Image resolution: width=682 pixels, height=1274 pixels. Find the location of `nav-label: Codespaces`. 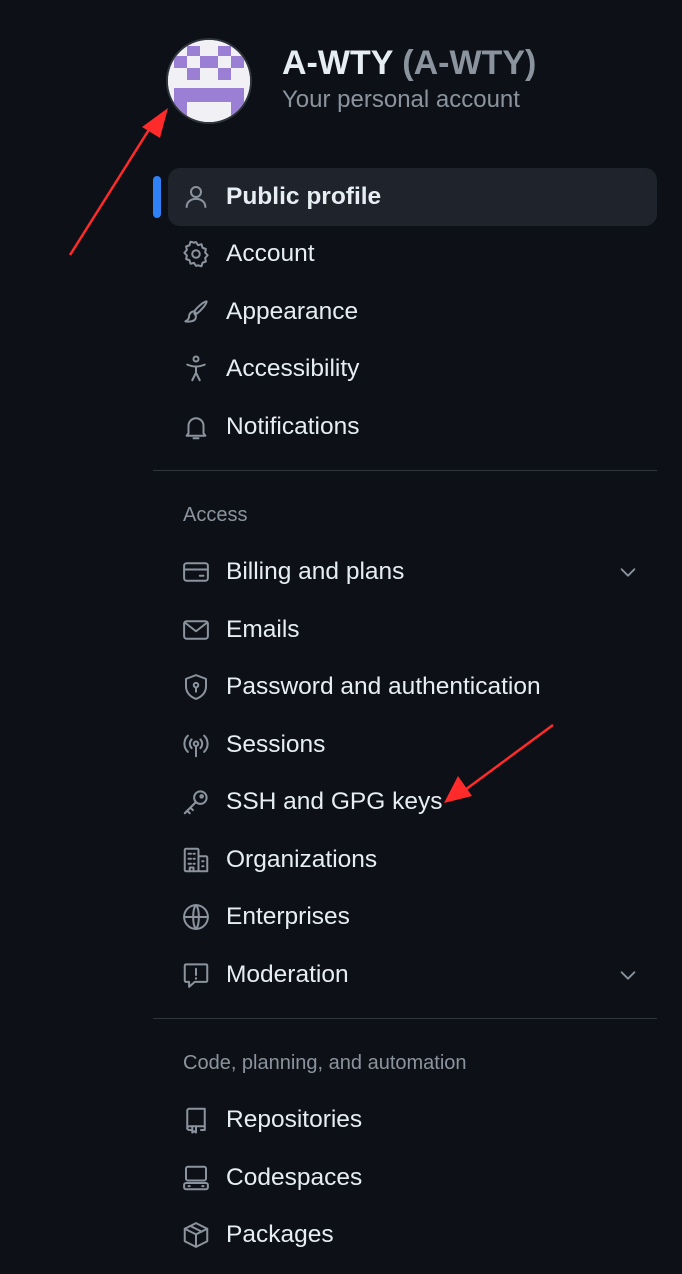

nav-label: Codespaces is located at coordinates (294, 1177).